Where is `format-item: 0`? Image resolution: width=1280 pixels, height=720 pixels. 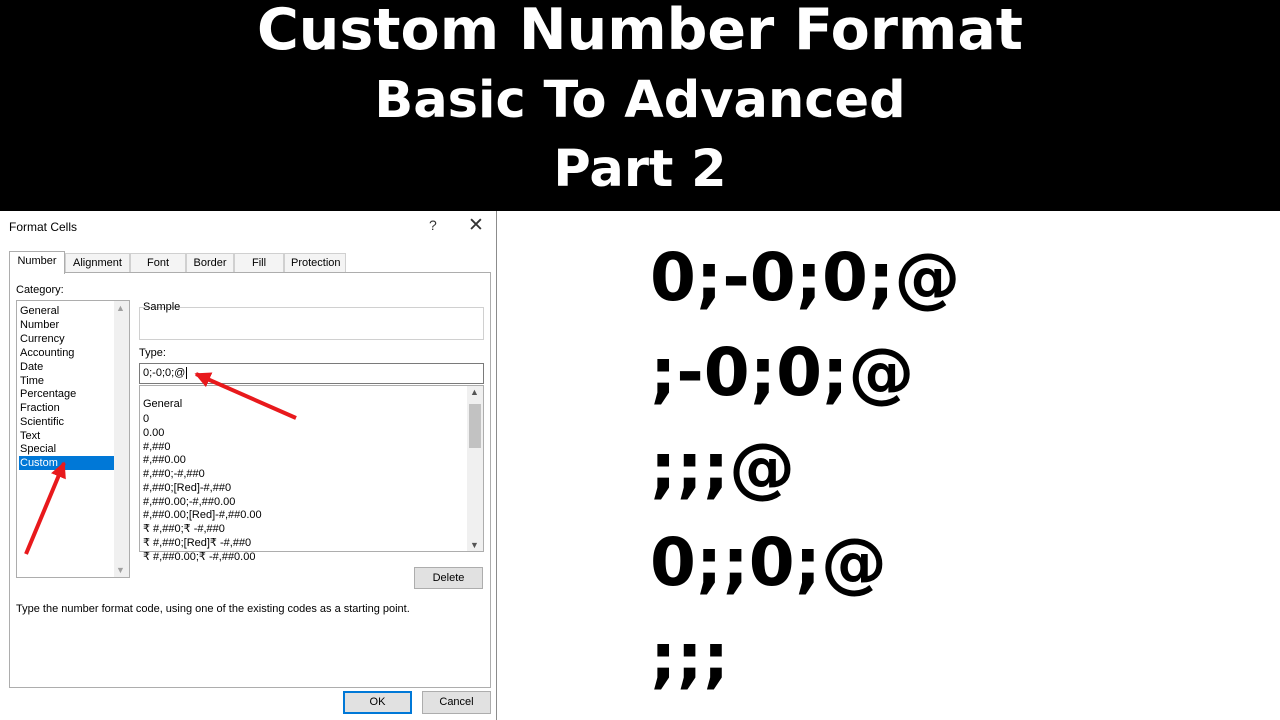 format-item: 0 is located at coordinates (146, 419).